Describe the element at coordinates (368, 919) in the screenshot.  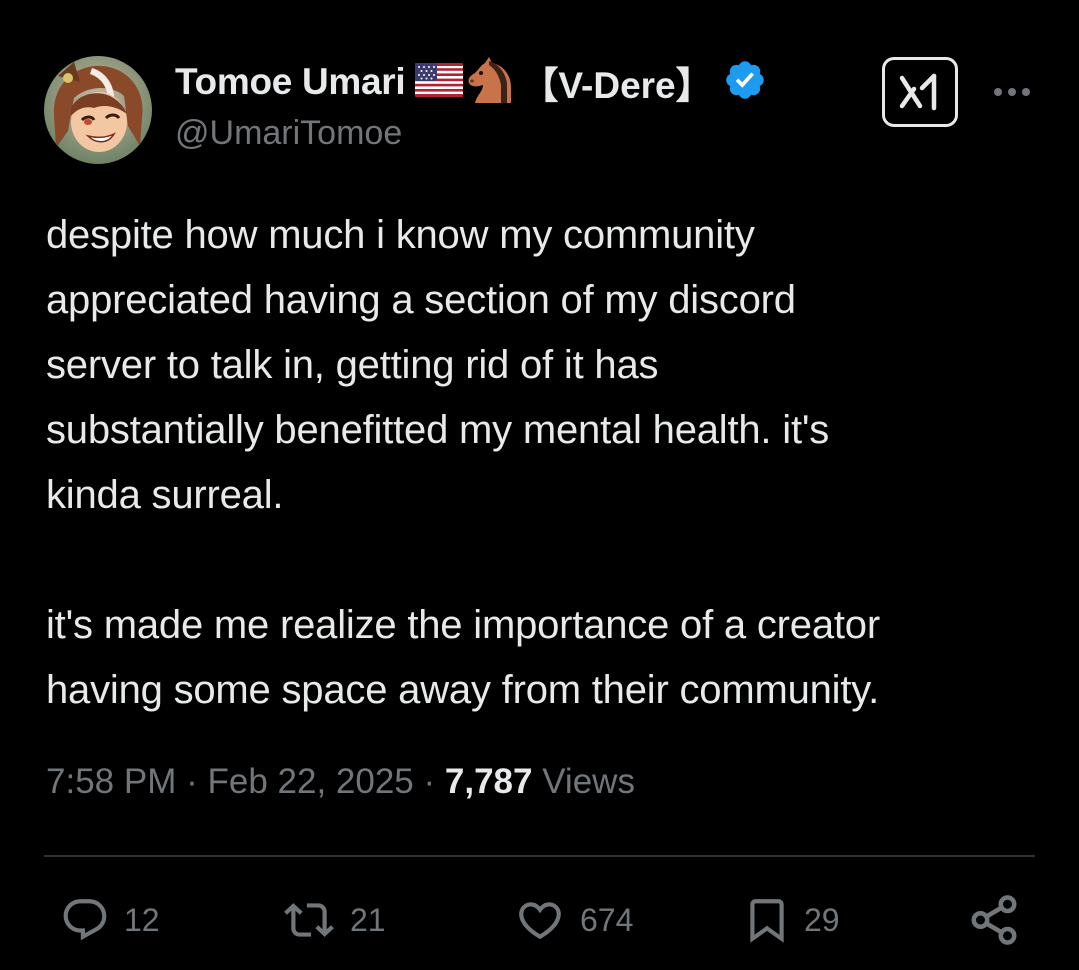
I see `repost-count: 21` at that location.